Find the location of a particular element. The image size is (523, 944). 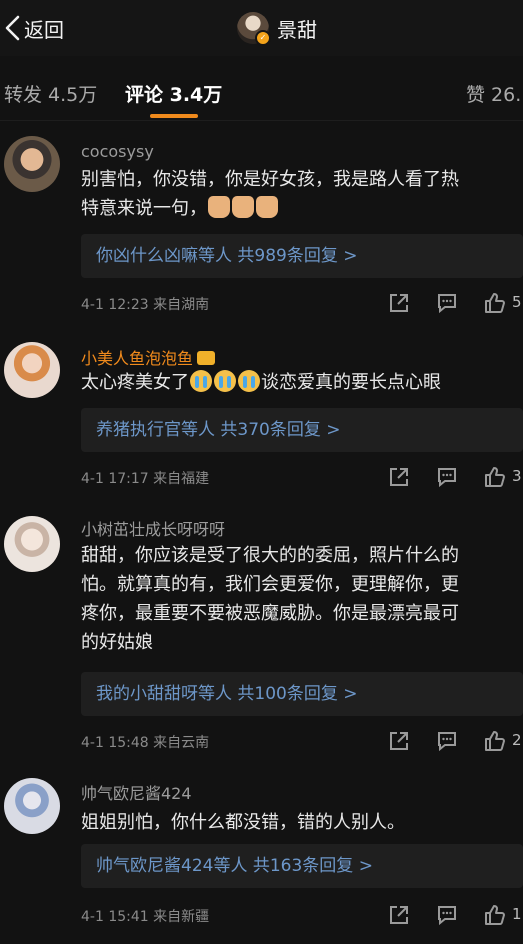

username-text: 小美人鱼泡泡鱼 is located at coordinates (137, 358).